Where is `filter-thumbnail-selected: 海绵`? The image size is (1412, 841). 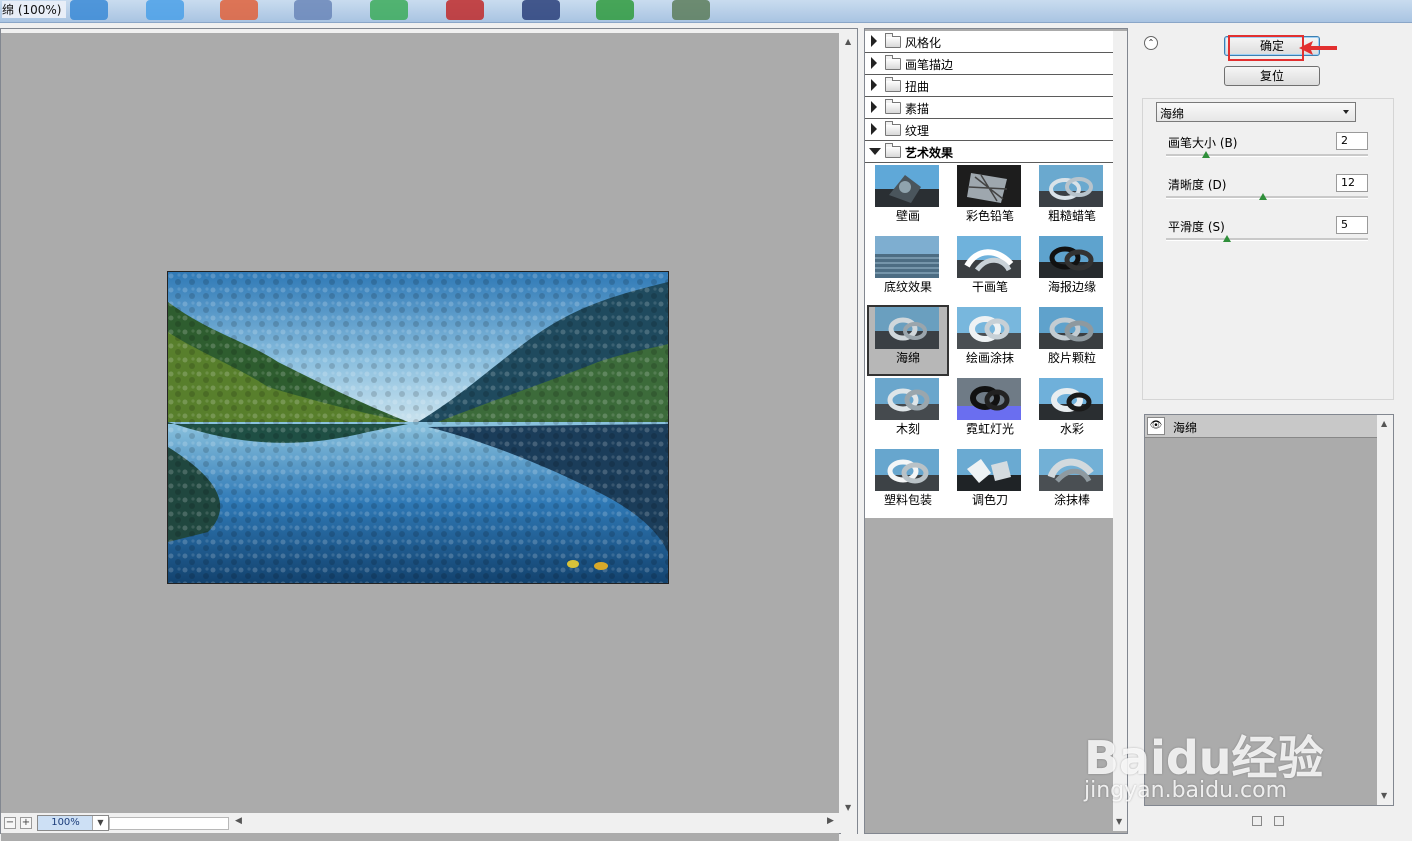
filter-thumbnail-selected: 海绵 is located at coordinates (908, 340).